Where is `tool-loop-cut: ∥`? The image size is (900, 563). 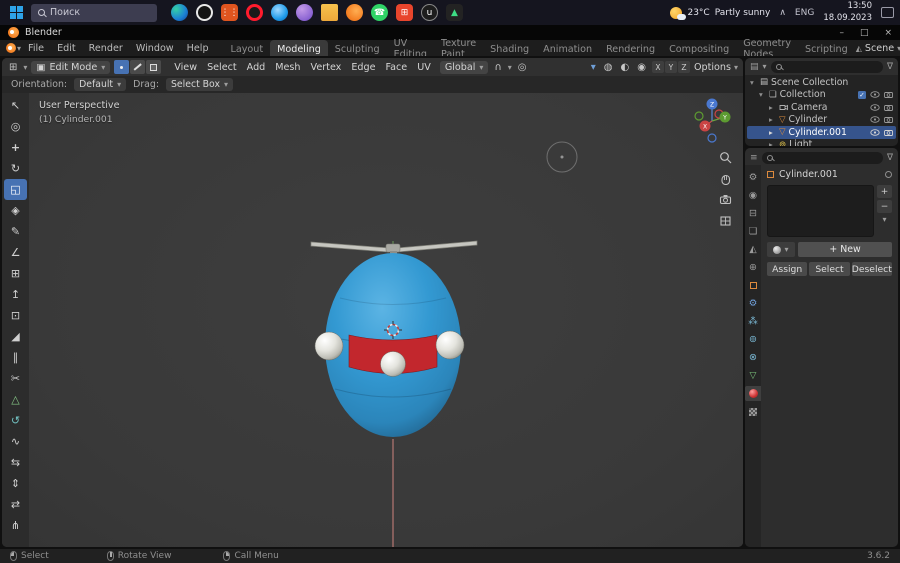
tool-loop-cut: ∥ is located at coordinates (15, 357).